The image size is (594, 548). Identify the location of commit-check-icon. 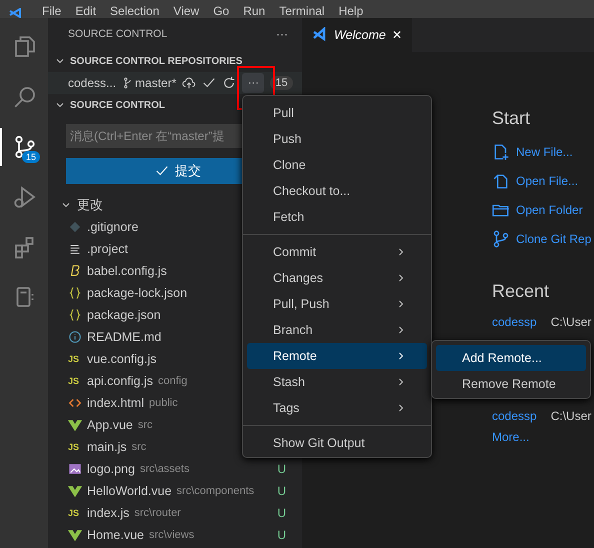
(209, 83).